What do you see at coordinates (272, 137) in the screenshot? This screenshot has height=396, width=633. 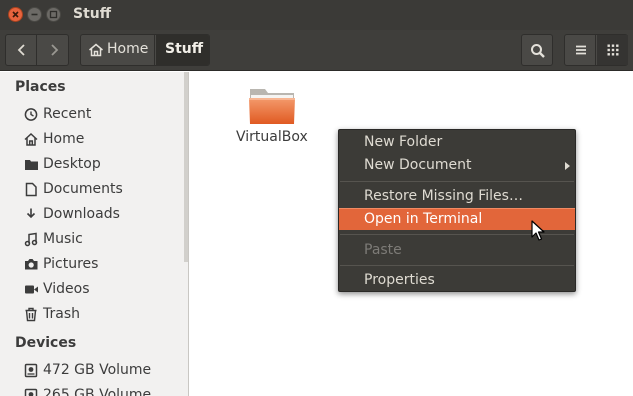 I see `folder-label: VirtualBox` at bounding box center [272, 137].